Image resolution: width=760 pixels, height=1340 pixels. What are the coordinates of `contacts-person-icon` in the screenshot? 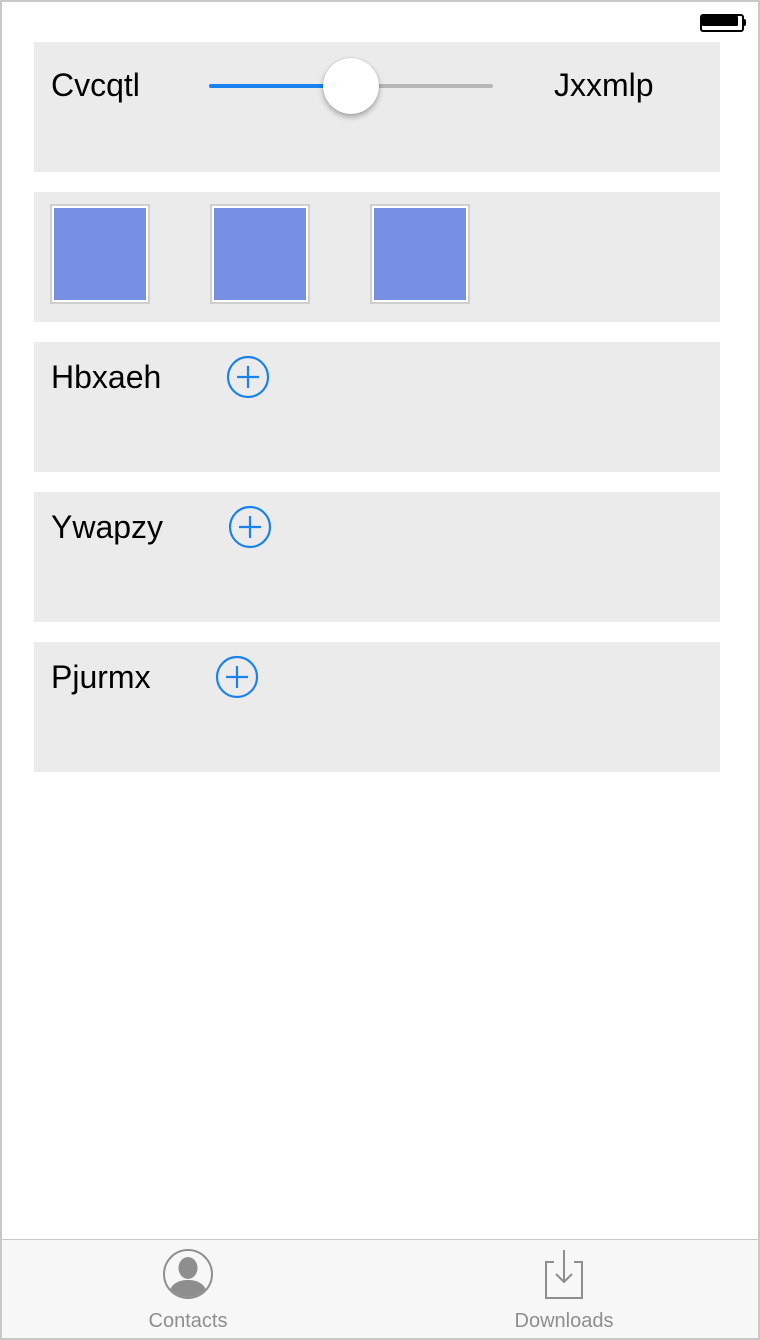 It's located at (188, 1274).